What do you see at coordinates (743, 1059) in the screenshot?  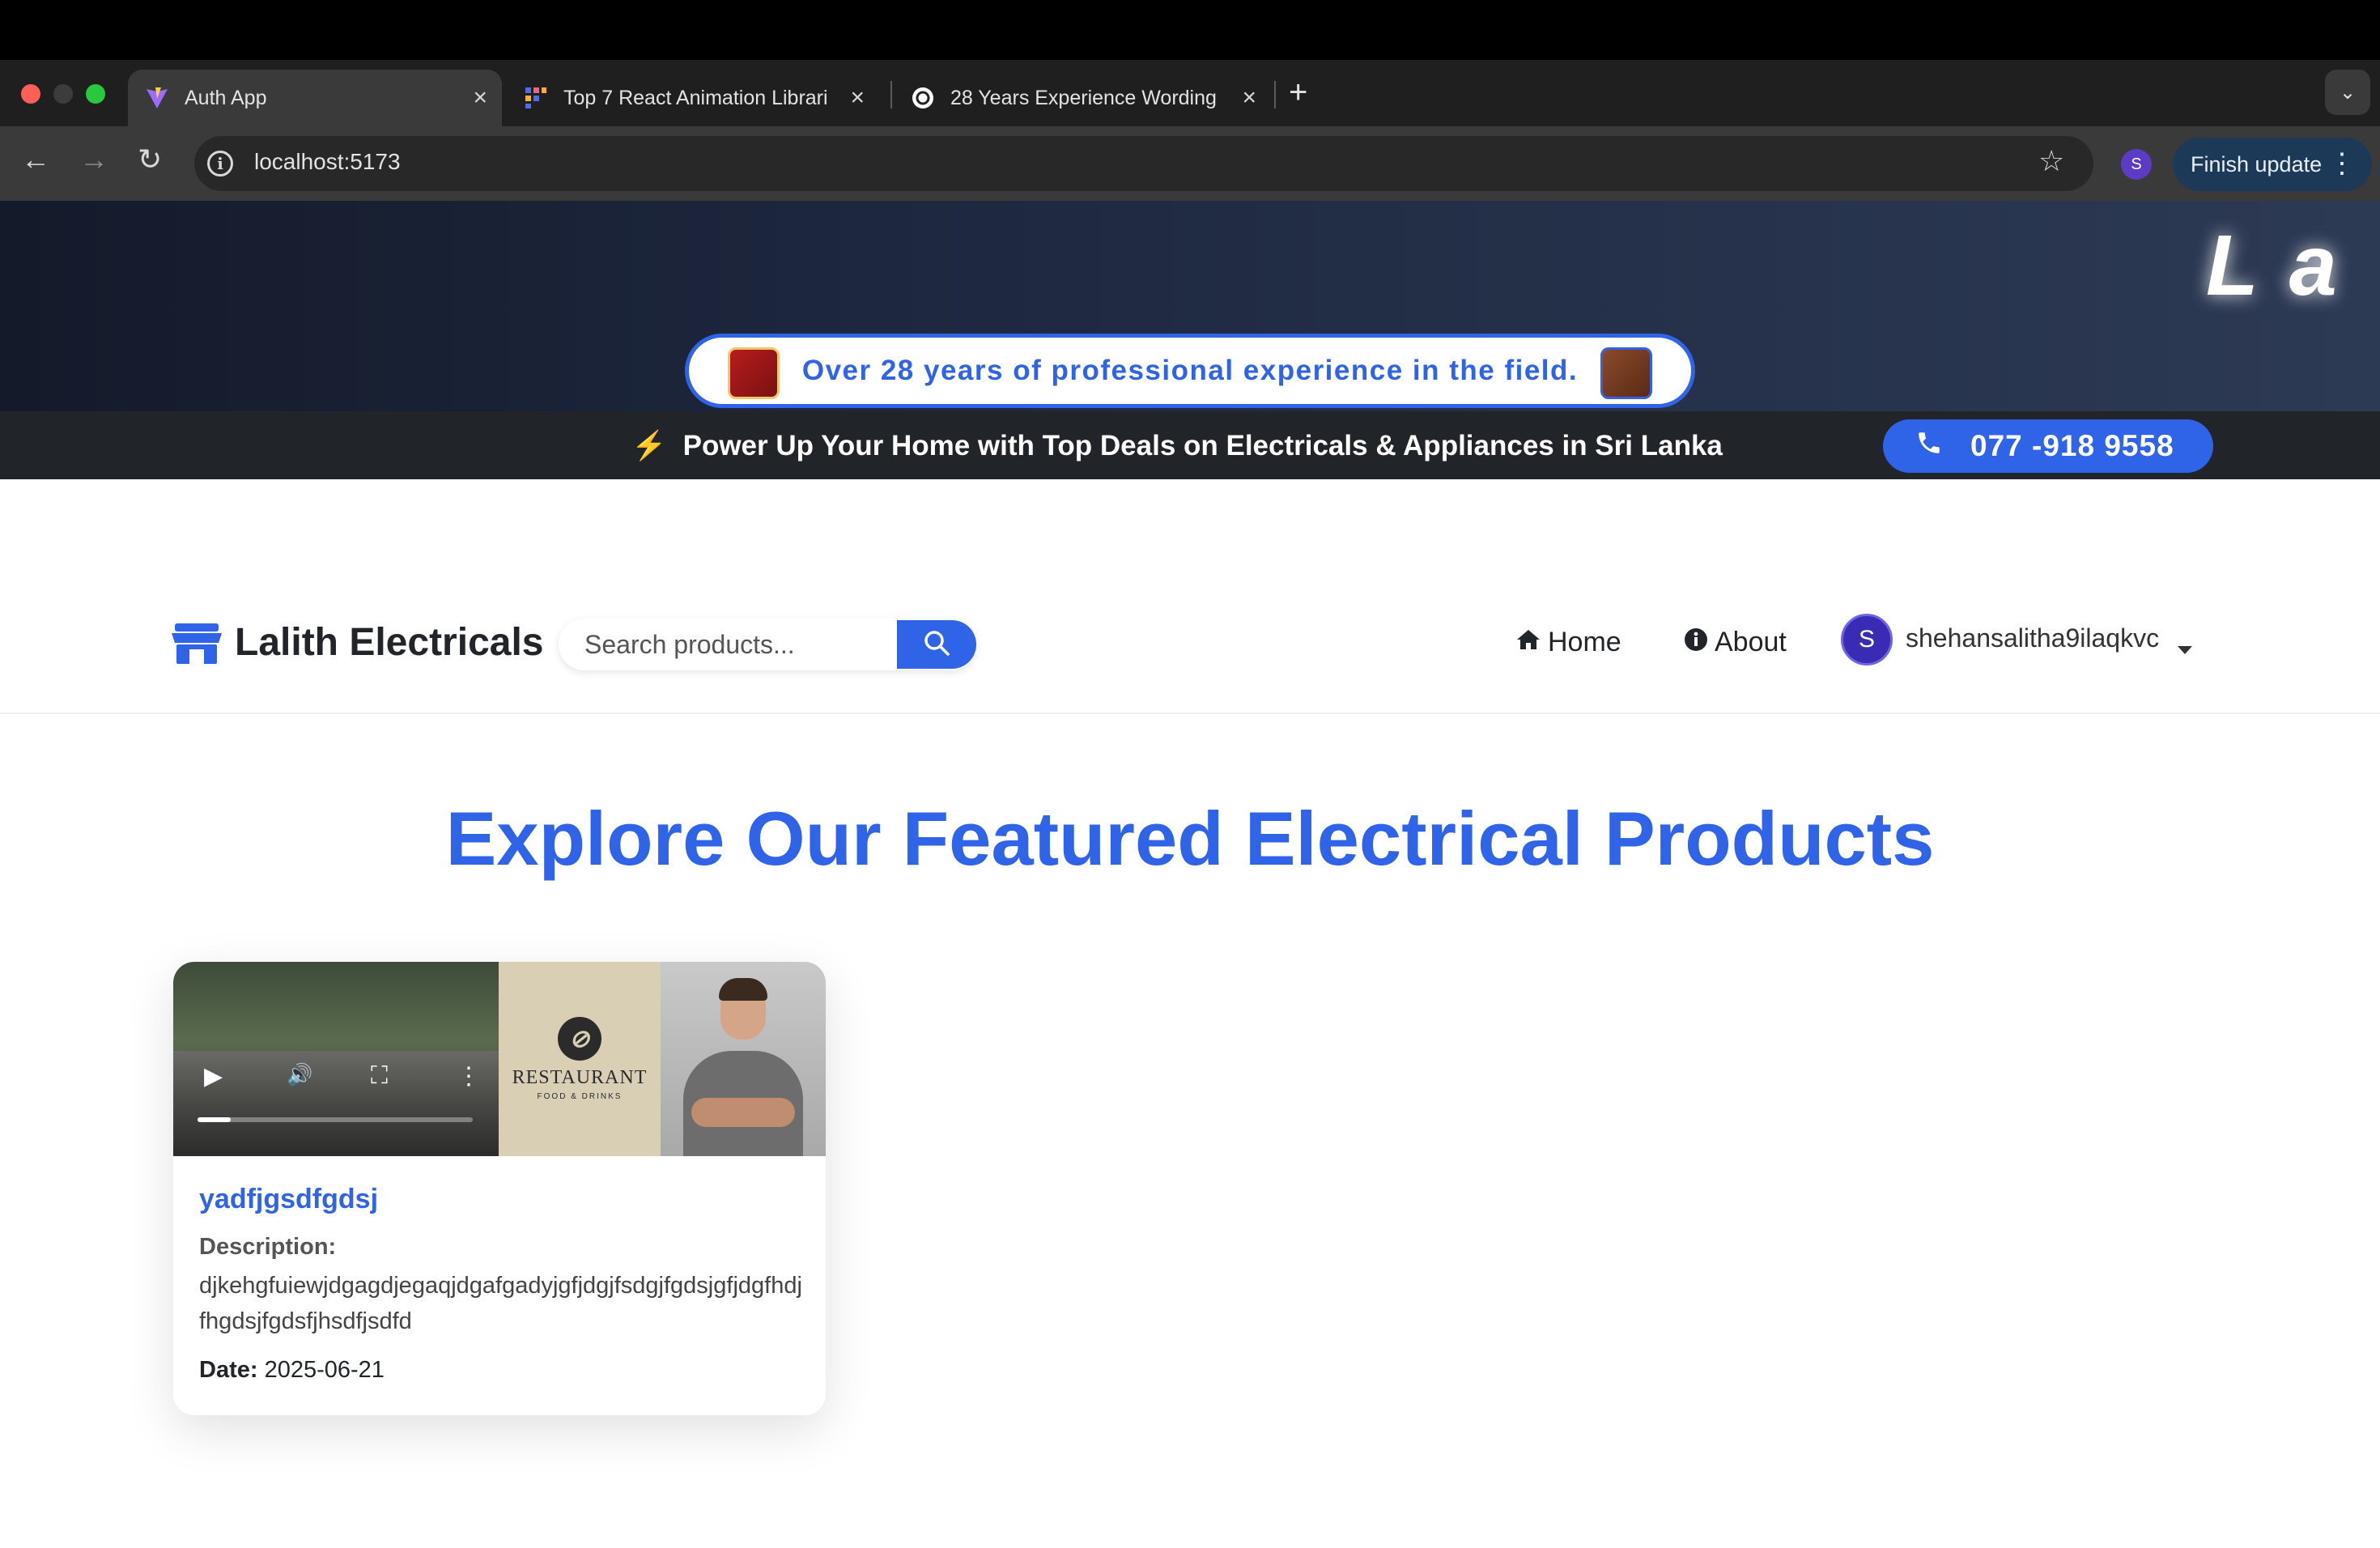 I see `person-image` at bounding box center [743, 1059].